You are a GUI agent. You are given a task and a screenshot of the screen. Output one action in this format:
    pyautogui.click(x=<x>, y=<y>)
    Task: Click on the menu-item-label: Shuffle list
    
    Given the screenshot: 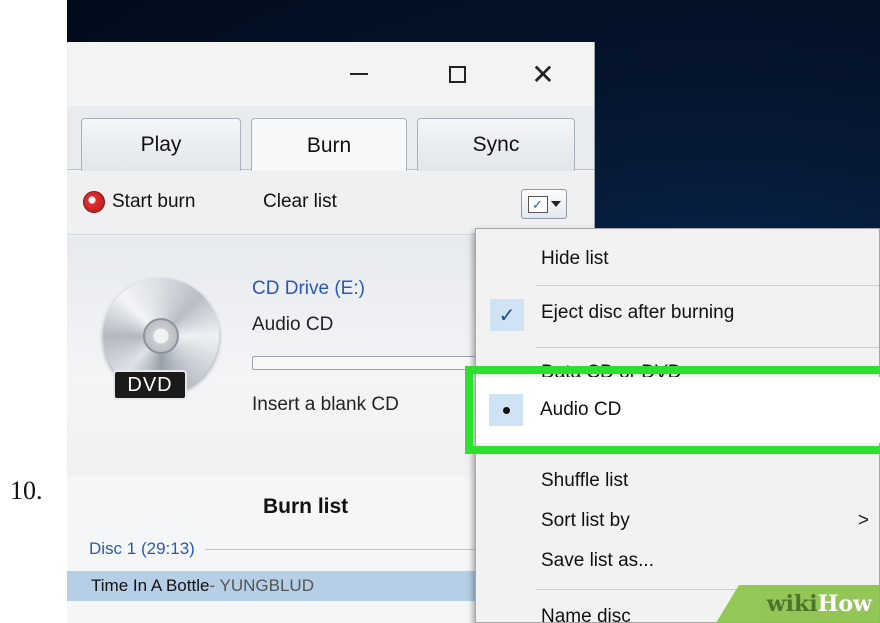 What is the action you would take?
    pyautogui.click(x=585, y=480)
    